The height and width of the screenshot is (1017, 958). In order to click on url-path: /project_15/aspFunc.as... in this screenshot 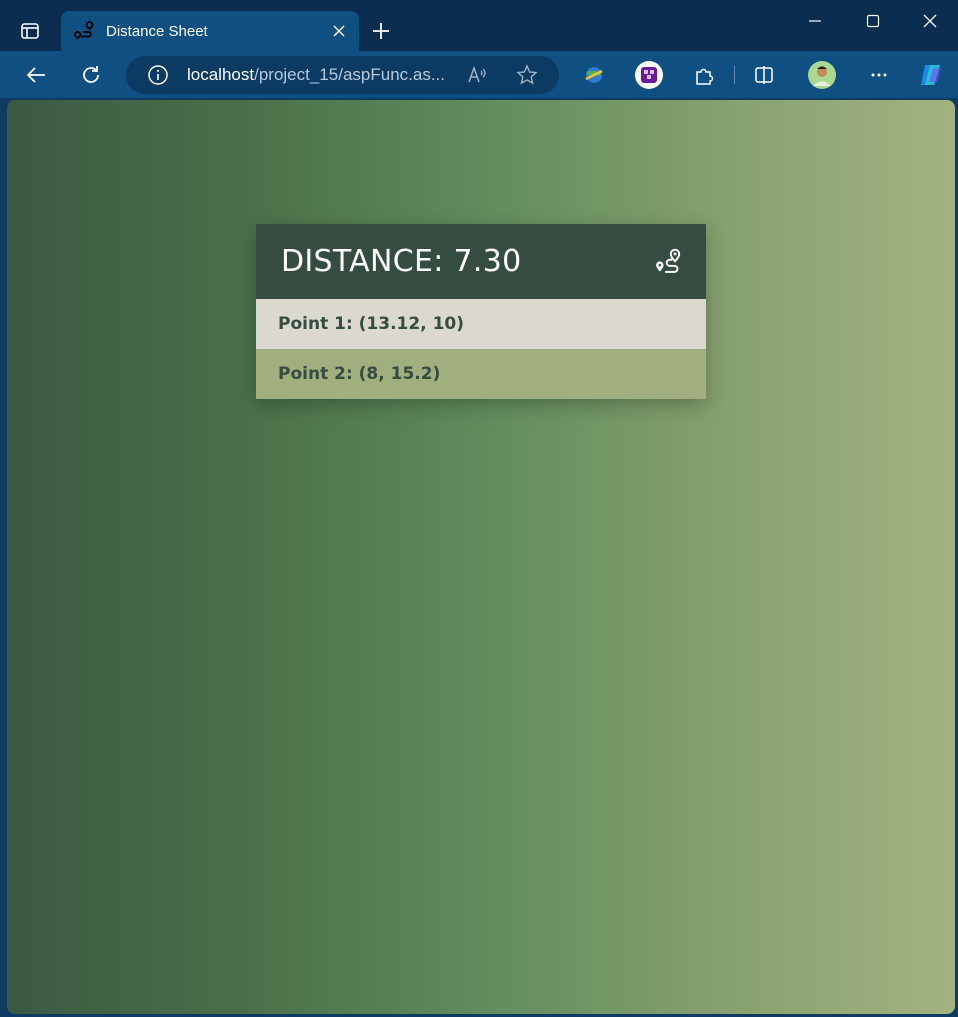, I will do `click(349, 74)`.